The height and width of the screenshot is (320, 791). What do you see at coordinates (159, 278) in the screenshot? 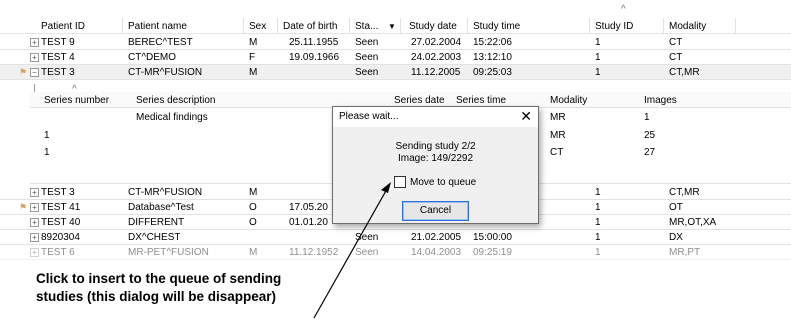
I see `annotation-line: Click to insert to the queue of sending` at bounding box center [159, 278].